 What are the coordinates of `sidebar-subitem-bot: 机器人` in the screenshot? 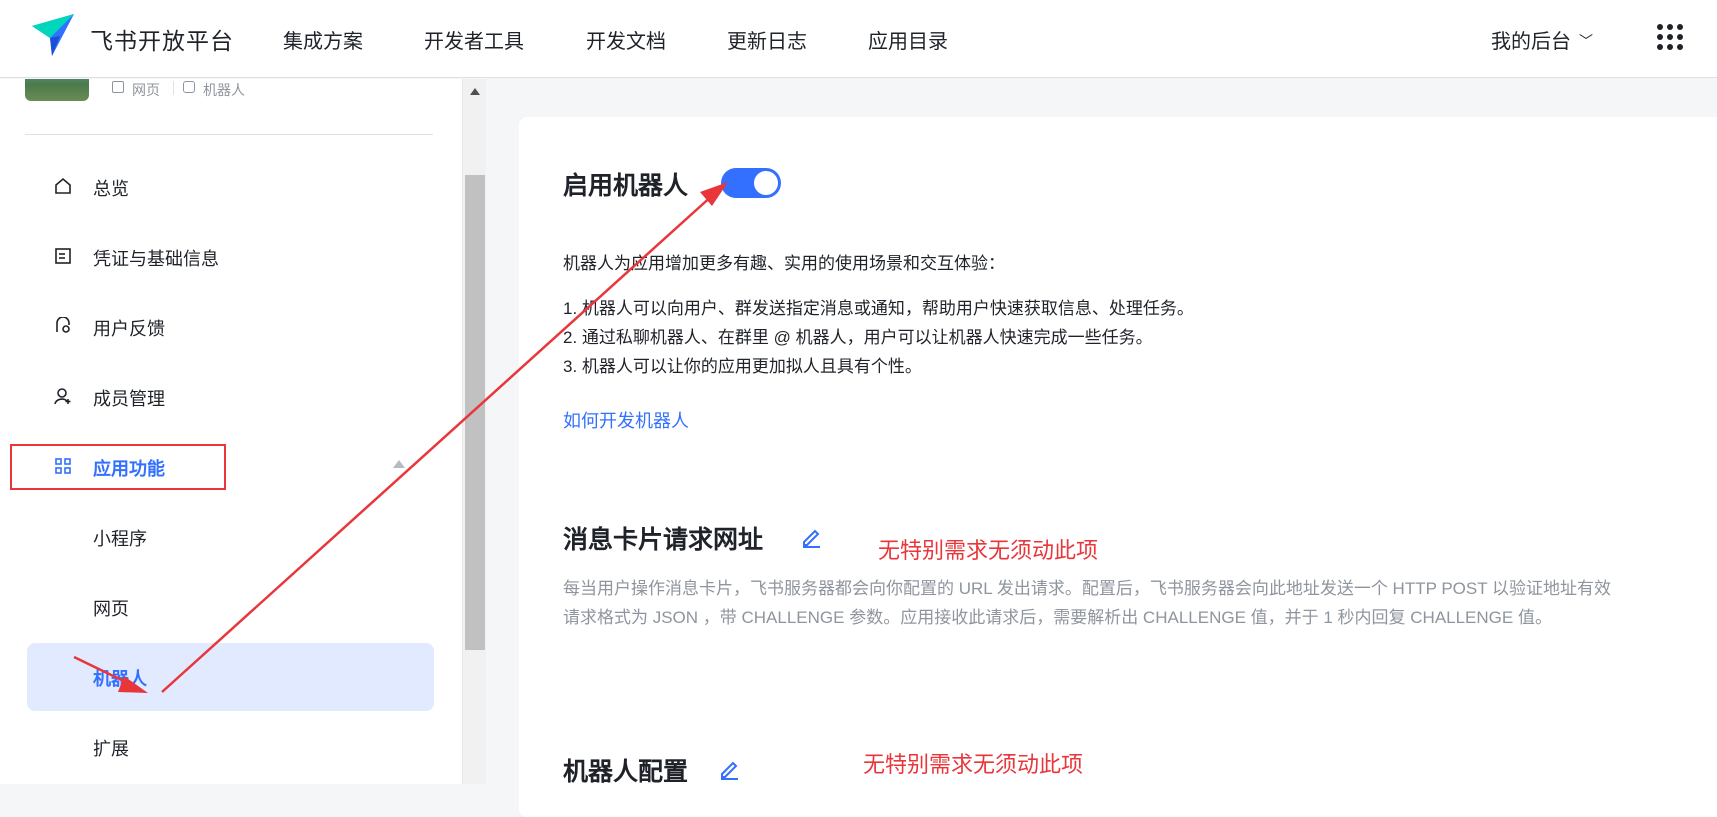 It's located at (120, 678).